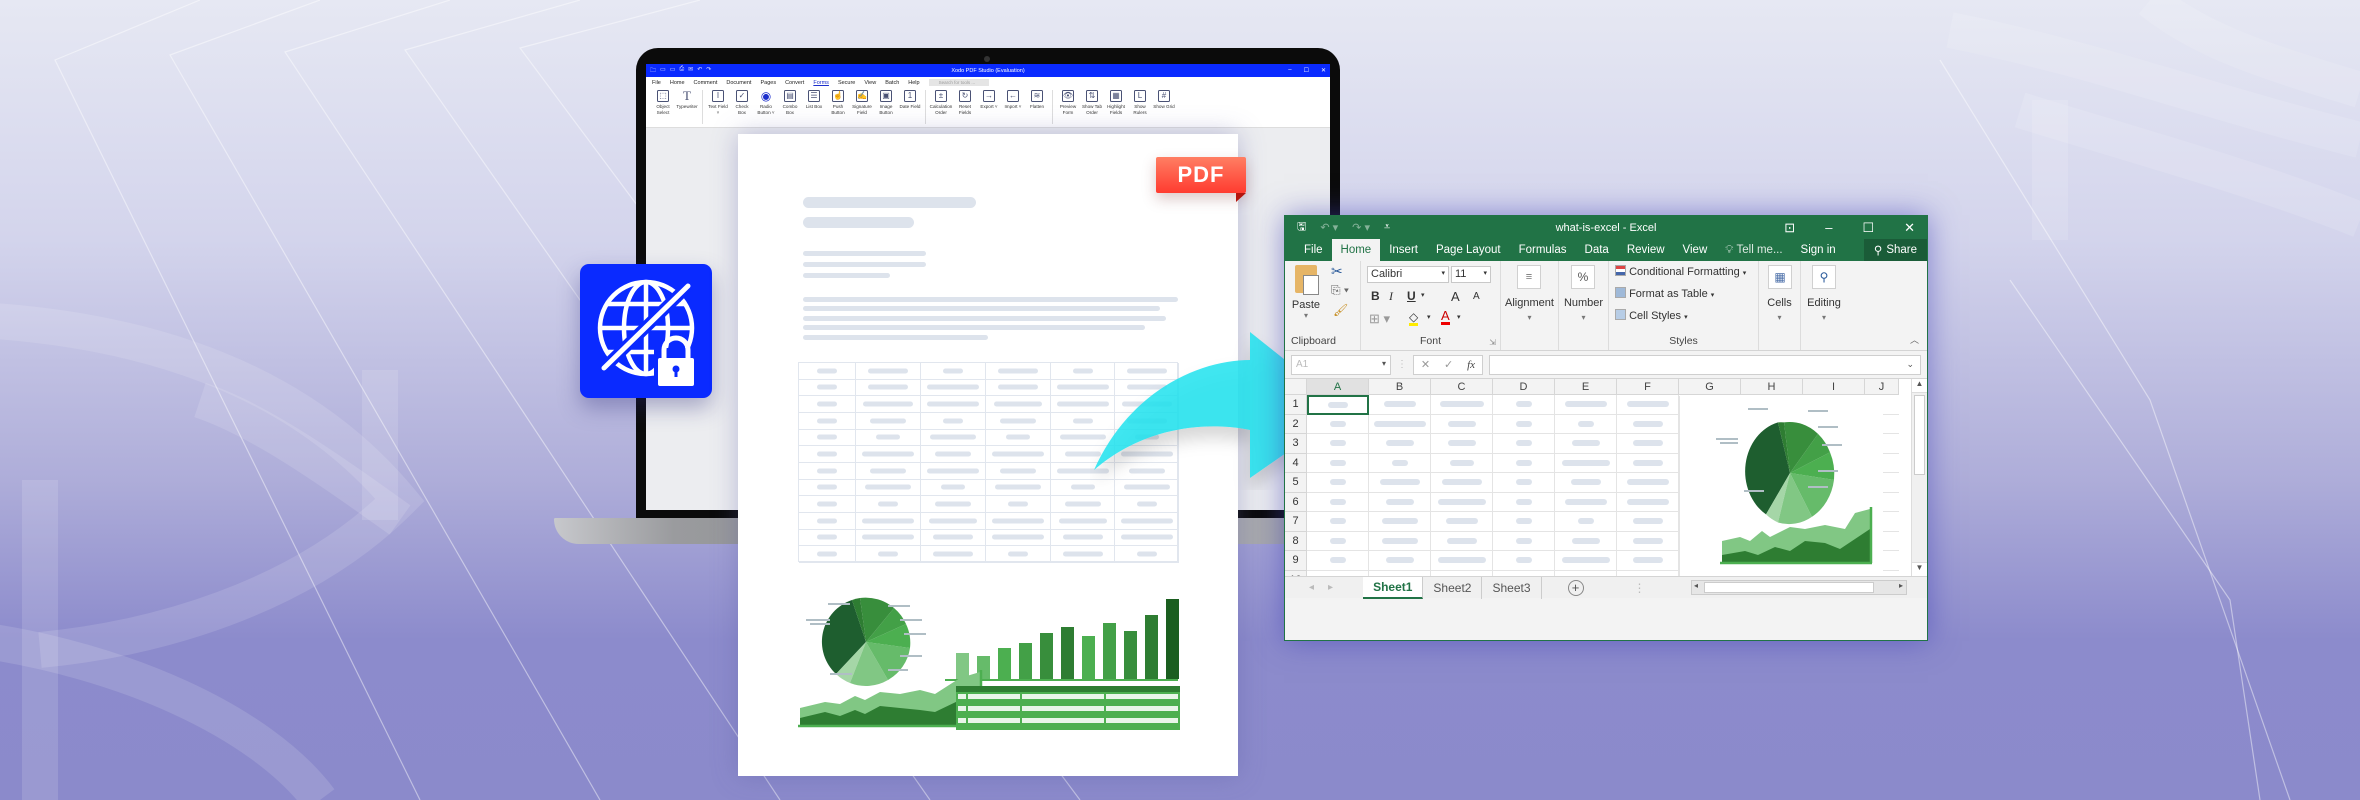 The height and width of the screenshot is (800, 2360). Describe the element at coordinates (1824, 305) in the screenshot. I see `editing-group: ⚲ Editing ▾` at that location.